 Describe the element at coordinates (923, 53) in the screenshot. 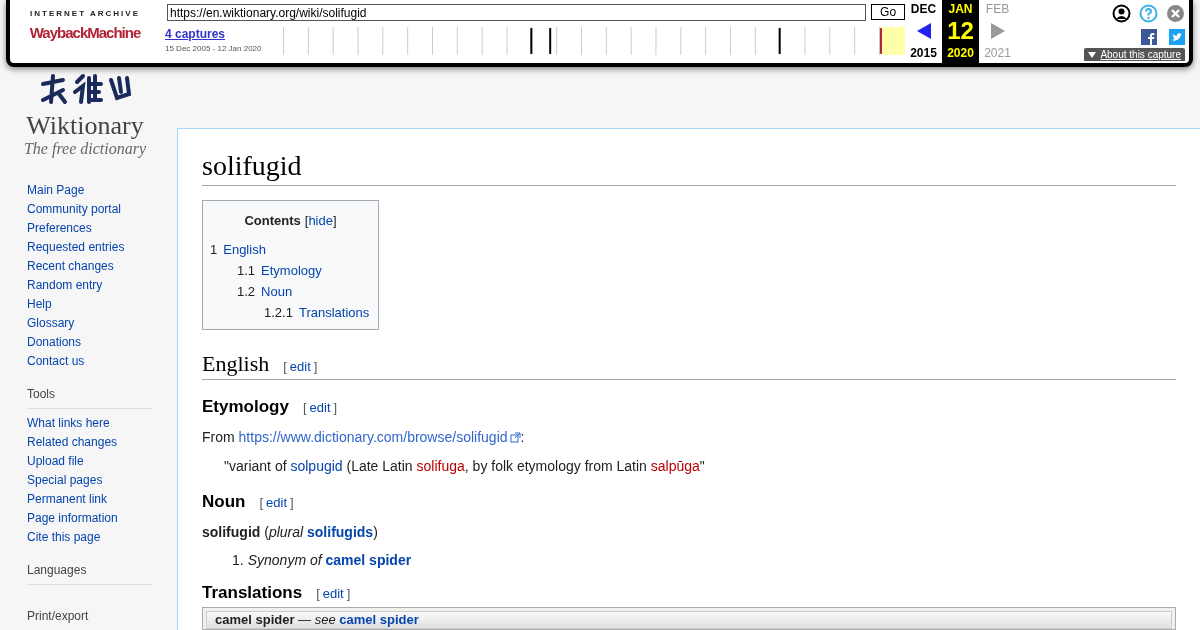

I see `year-label: 2015` at that location.